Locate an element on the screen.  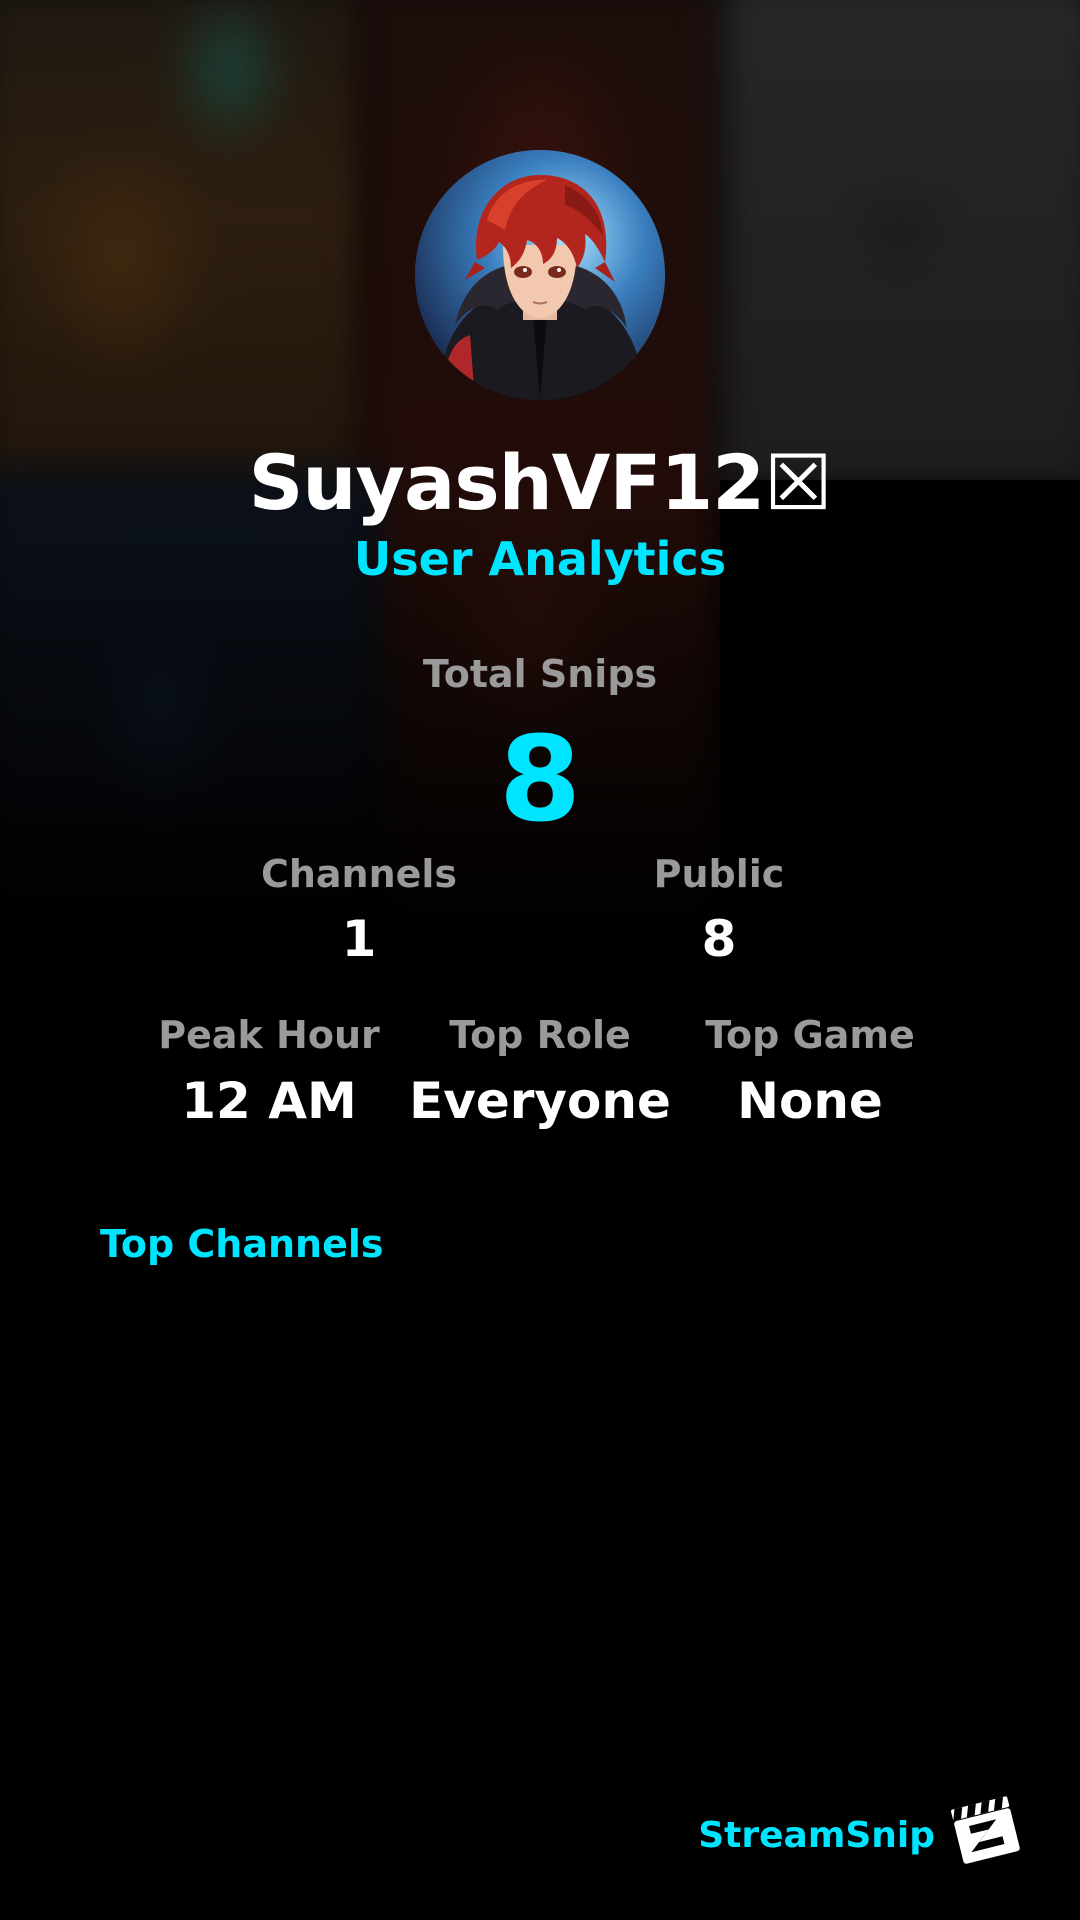
avatar is located at coordinates (540, 275).